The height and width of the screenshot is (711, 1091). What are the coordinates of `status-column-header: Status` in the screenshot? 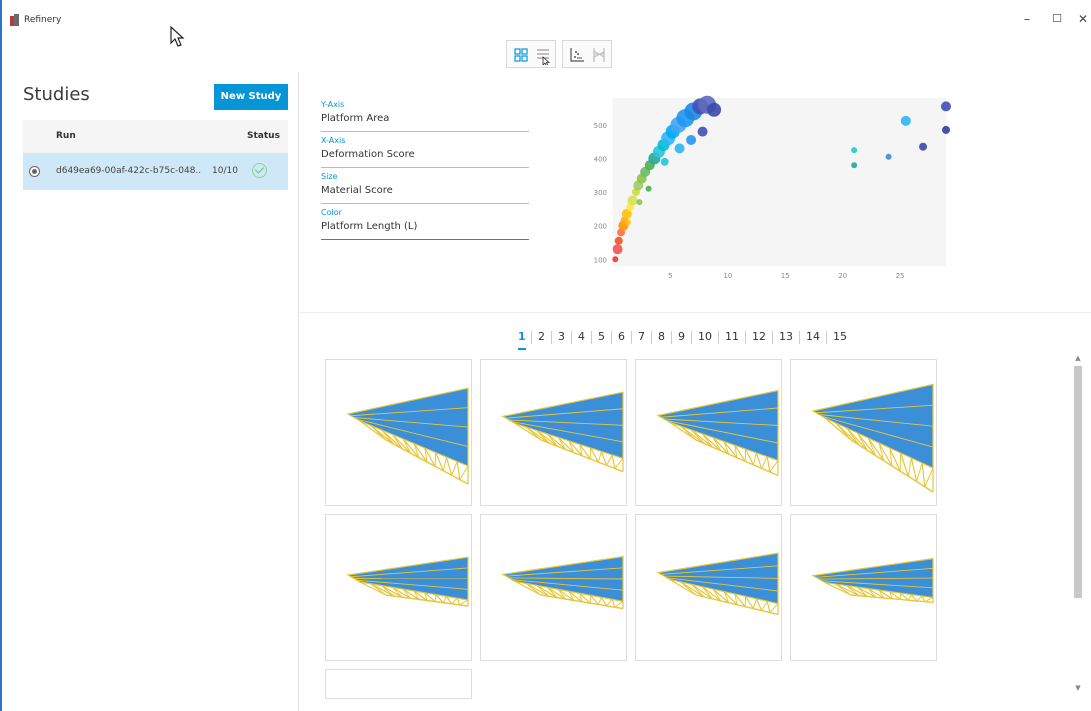 It's located at (263, 136).